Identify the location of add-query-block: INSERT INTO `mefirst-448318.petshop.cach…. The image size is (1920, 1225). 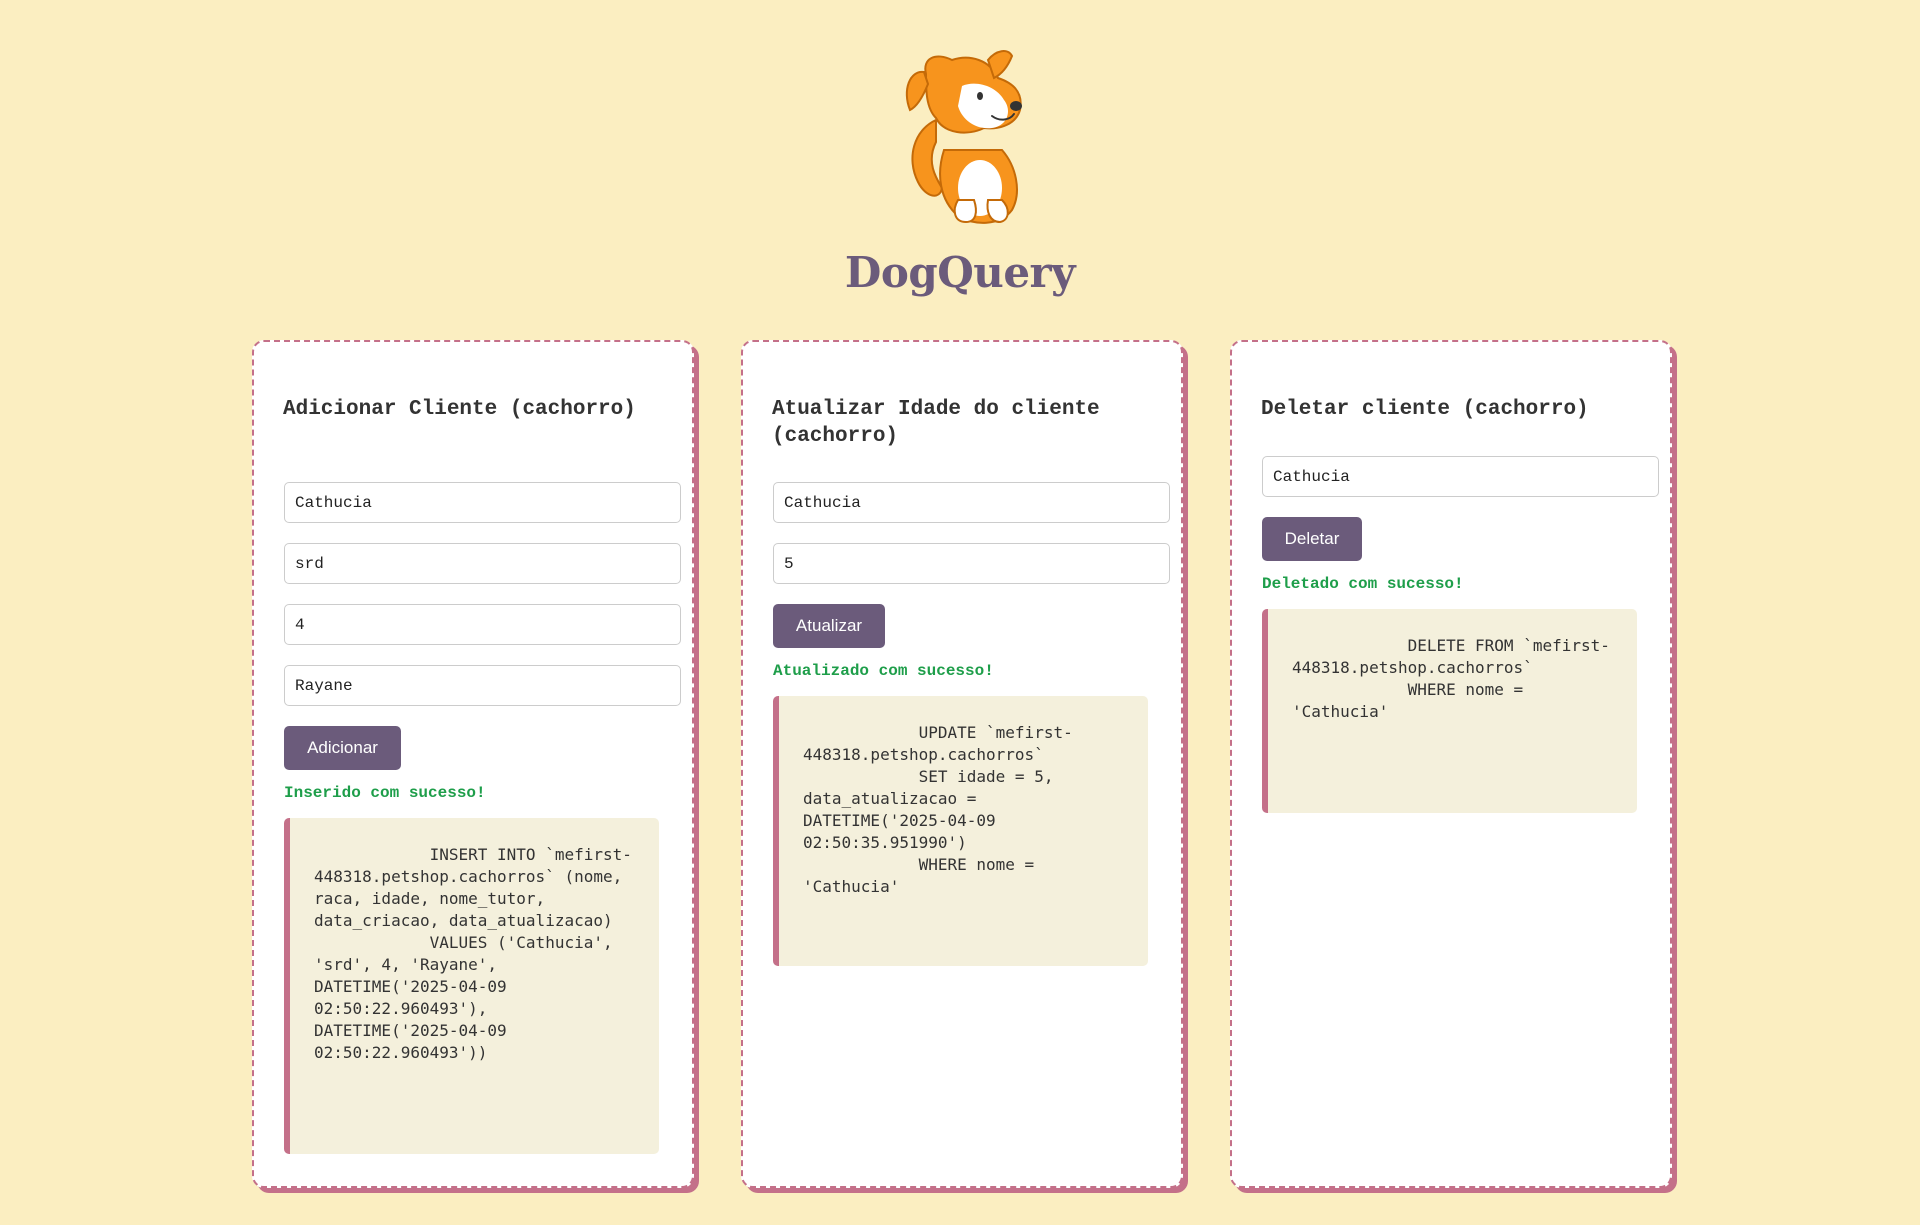
(471, 986).